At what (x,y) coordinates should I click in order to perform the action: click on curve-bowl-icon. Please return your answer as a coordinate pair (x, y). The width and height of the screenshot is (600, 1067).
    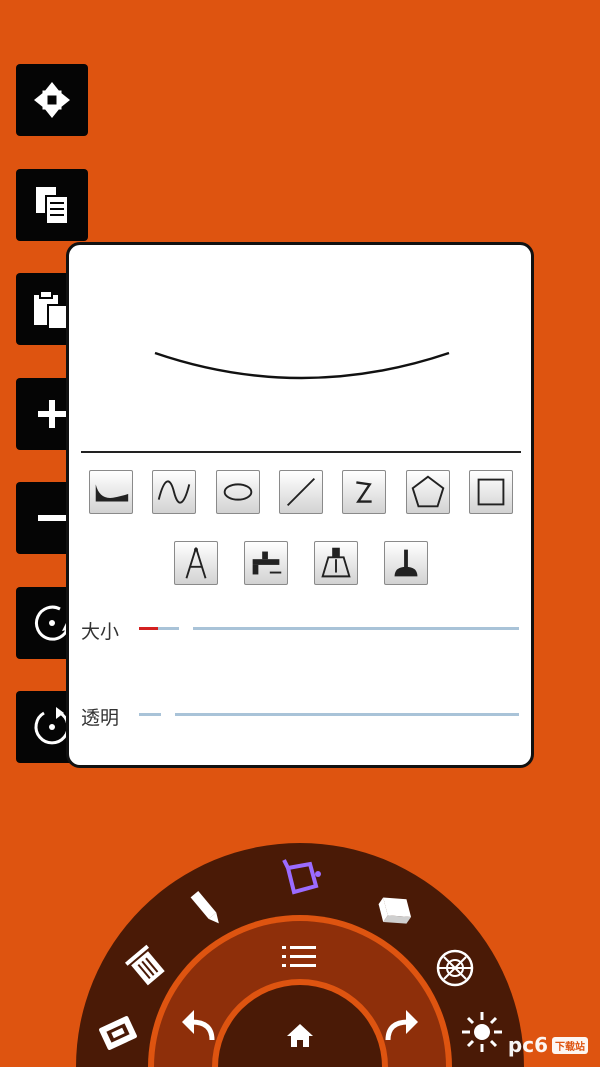
    Looking at the image, I should click on (112, 493).